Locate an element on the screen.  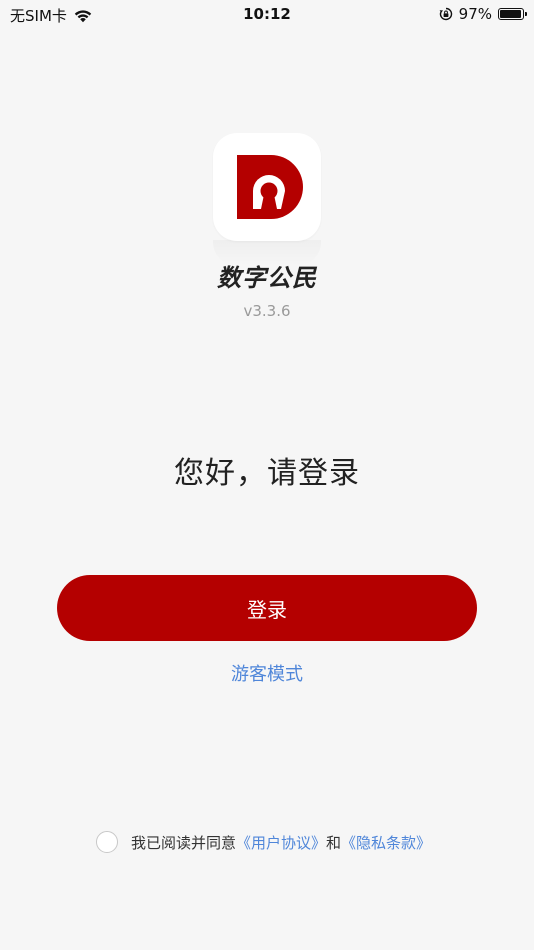
guest-mode-row: 游客模式 is located at coordinates (267, 673).